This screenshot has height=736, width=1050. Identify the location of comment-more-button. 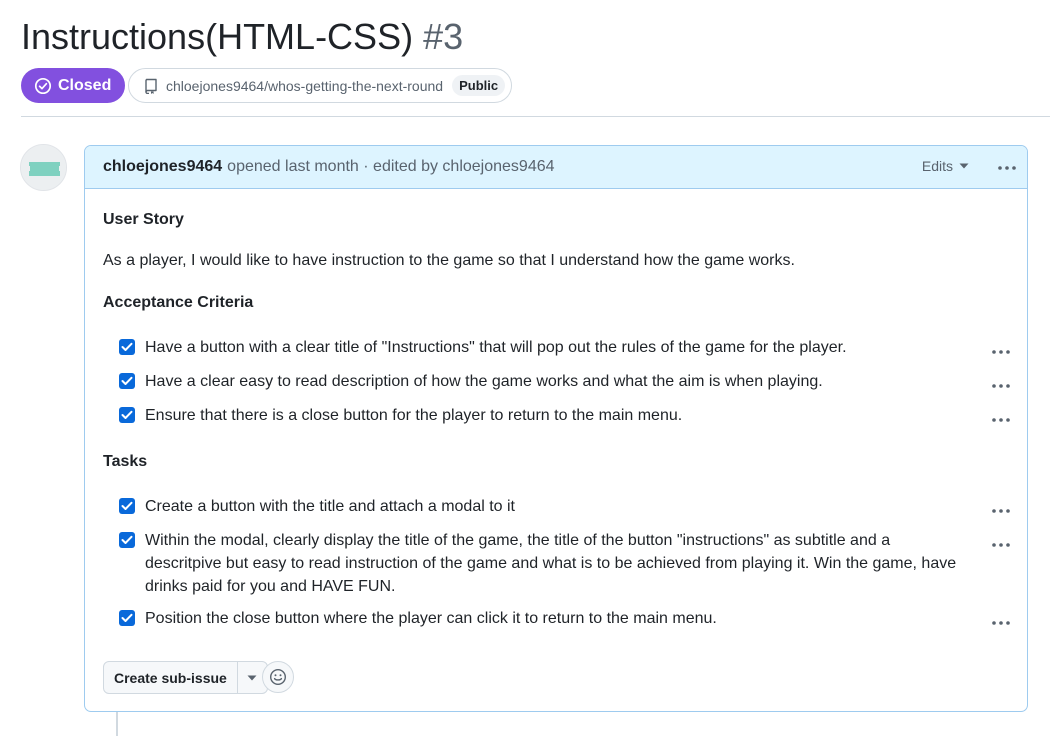
(1007, 165).